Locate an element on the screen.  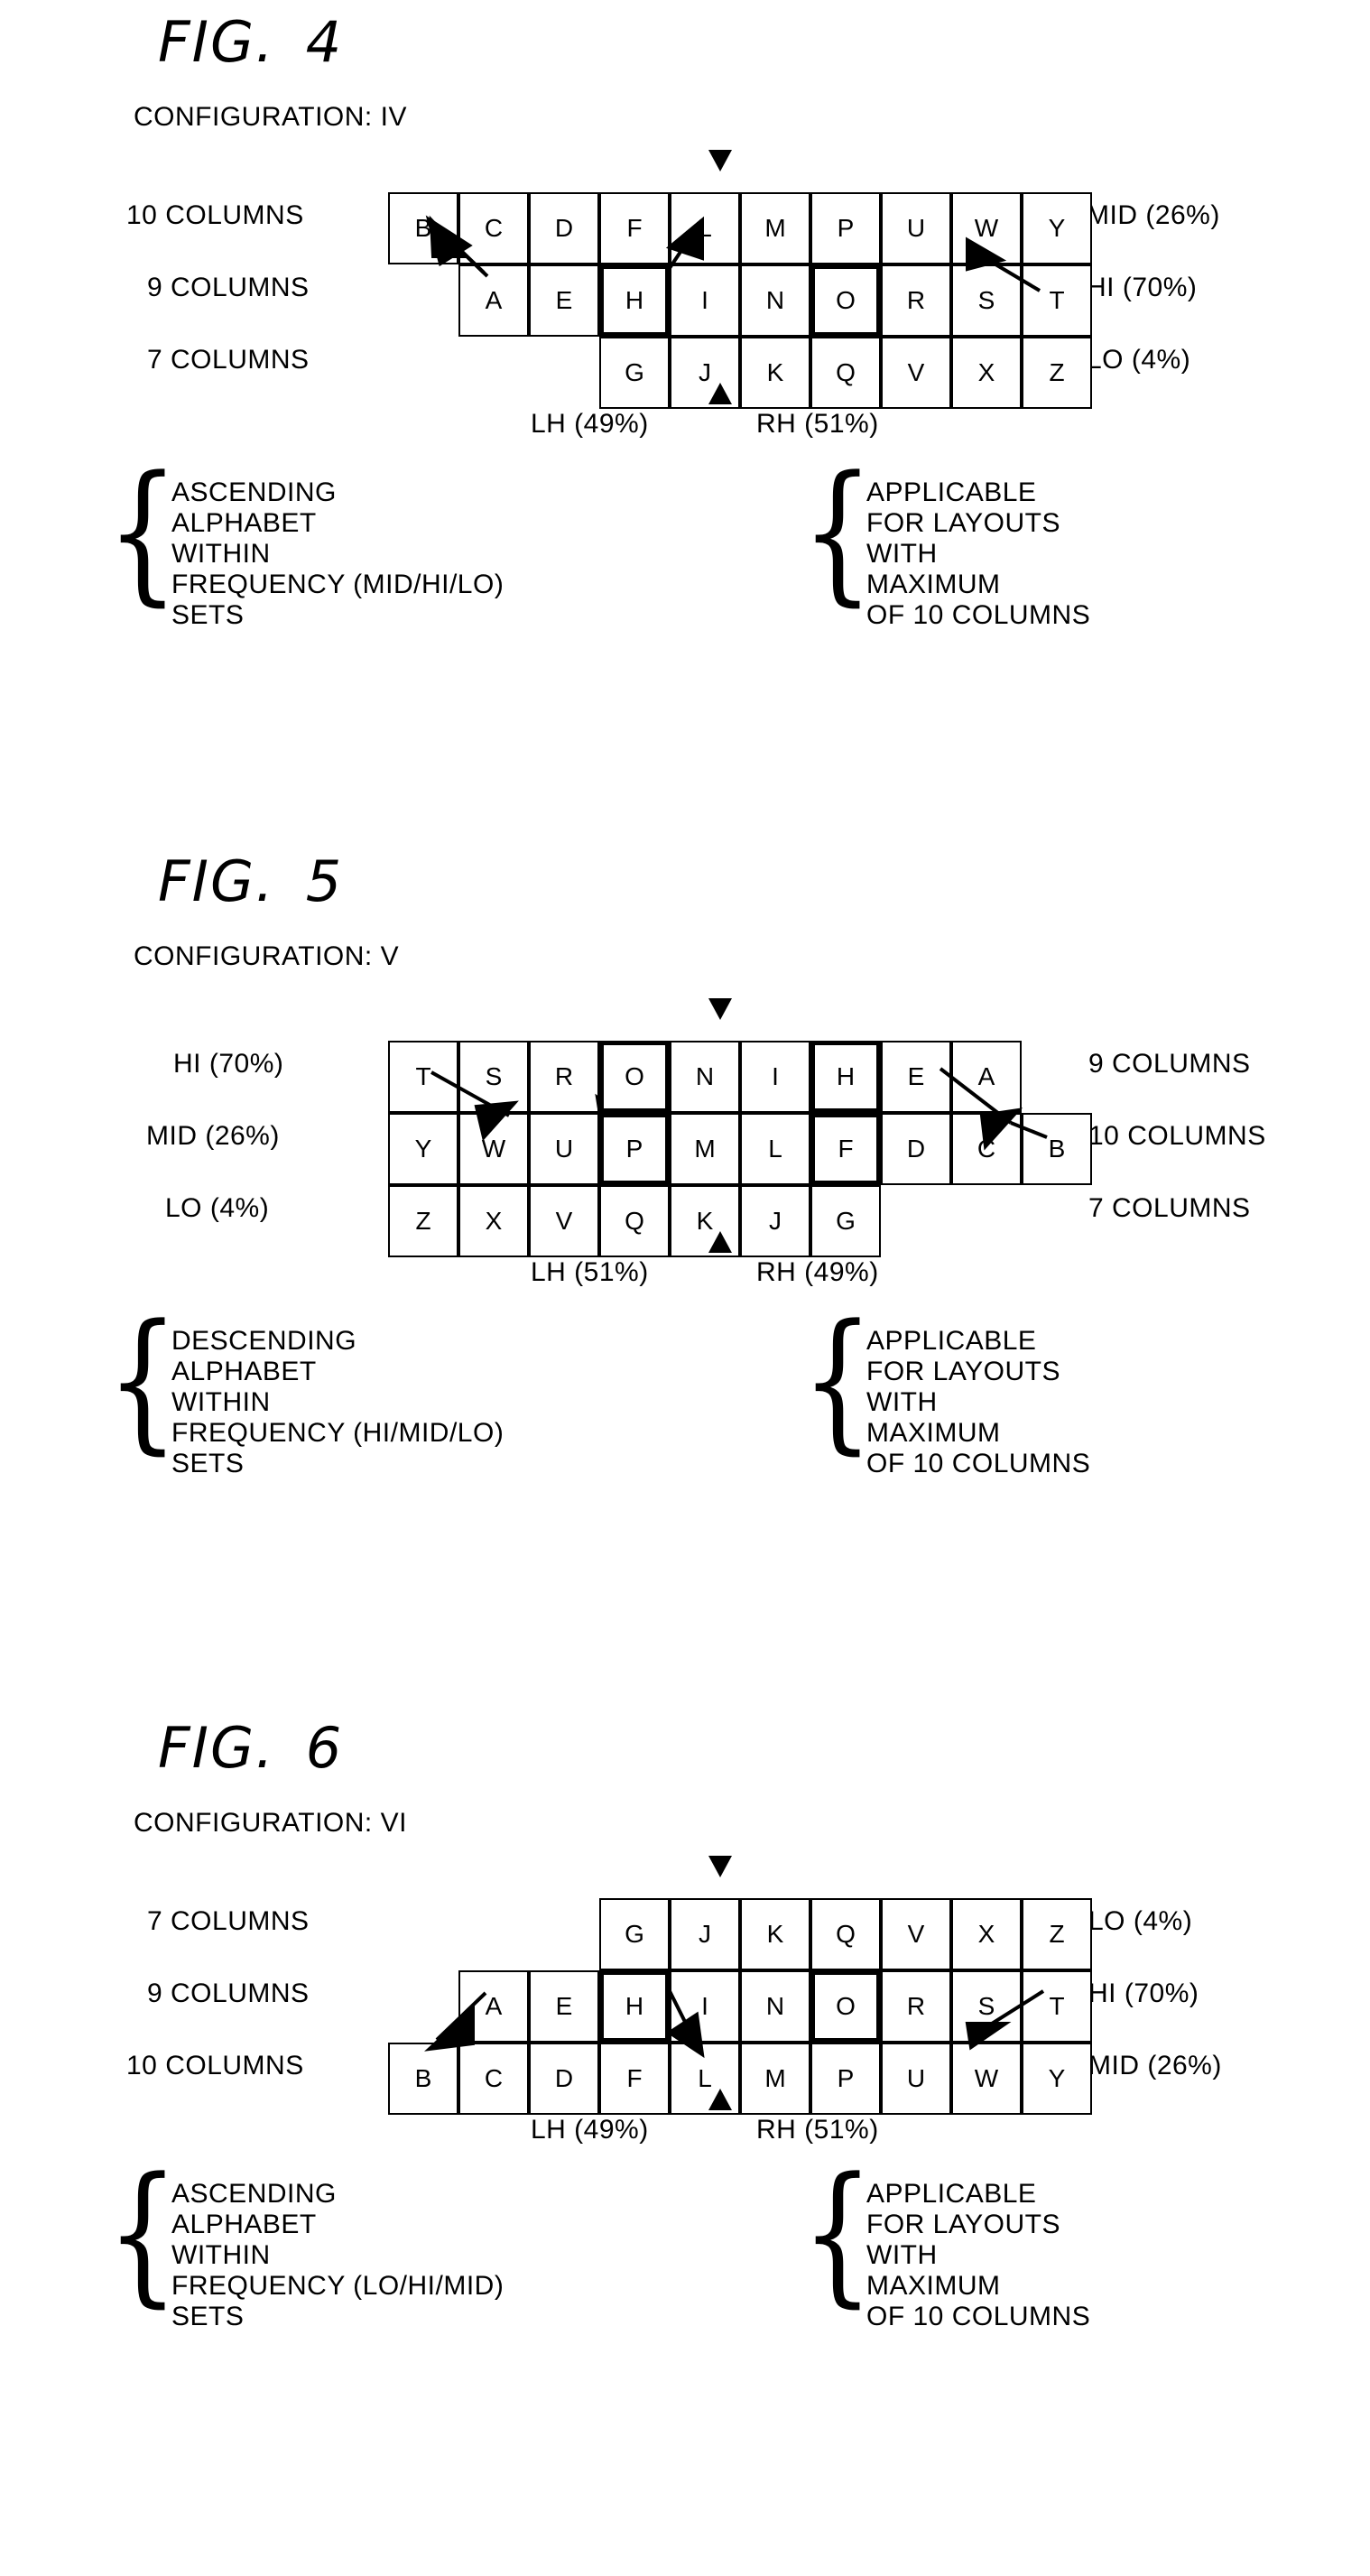
note-line: FREQUENCY (LO/HI/MID) is located at coordinates (337, 2286).